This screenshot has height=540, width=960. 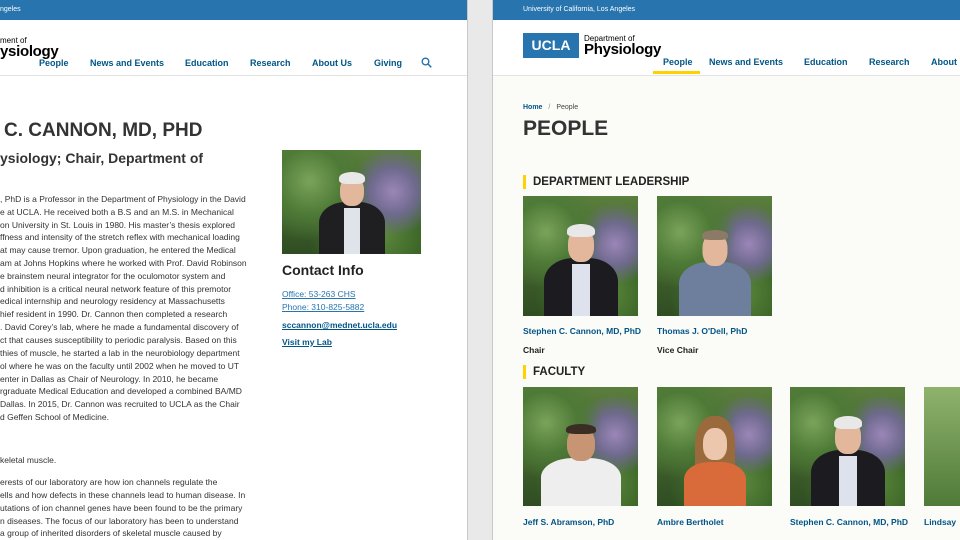 I want to click on nav-about-us: About Us, so click(x=332, y=63).